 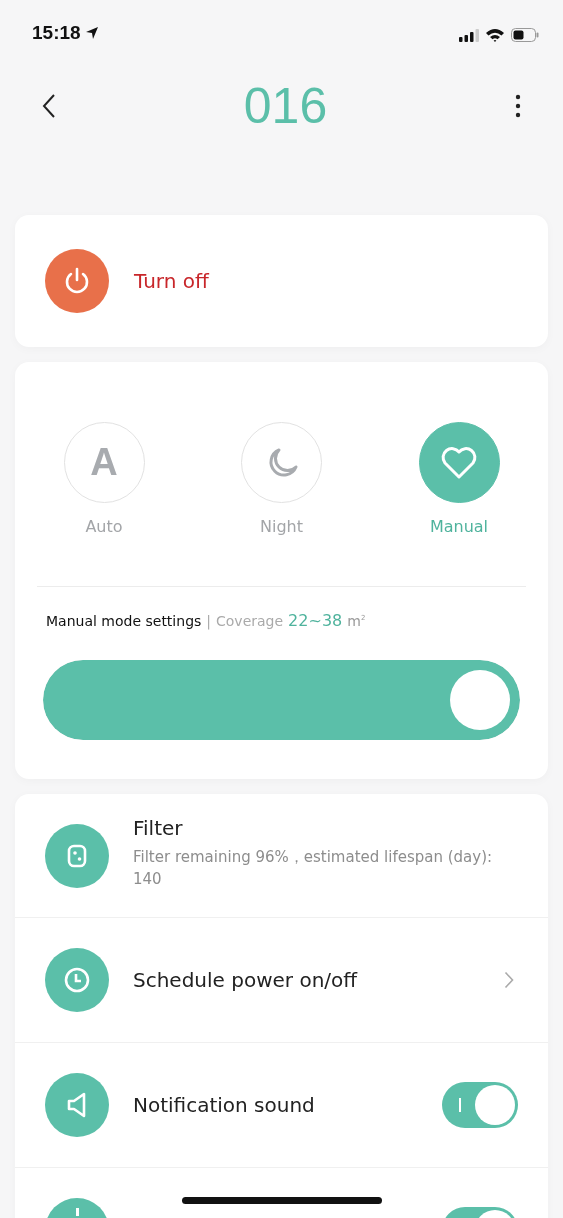 What do you see at coordinates (224, 1105) in the screenshot?
I see `row-title: Notification sound` at bounding box center [224, 1105].